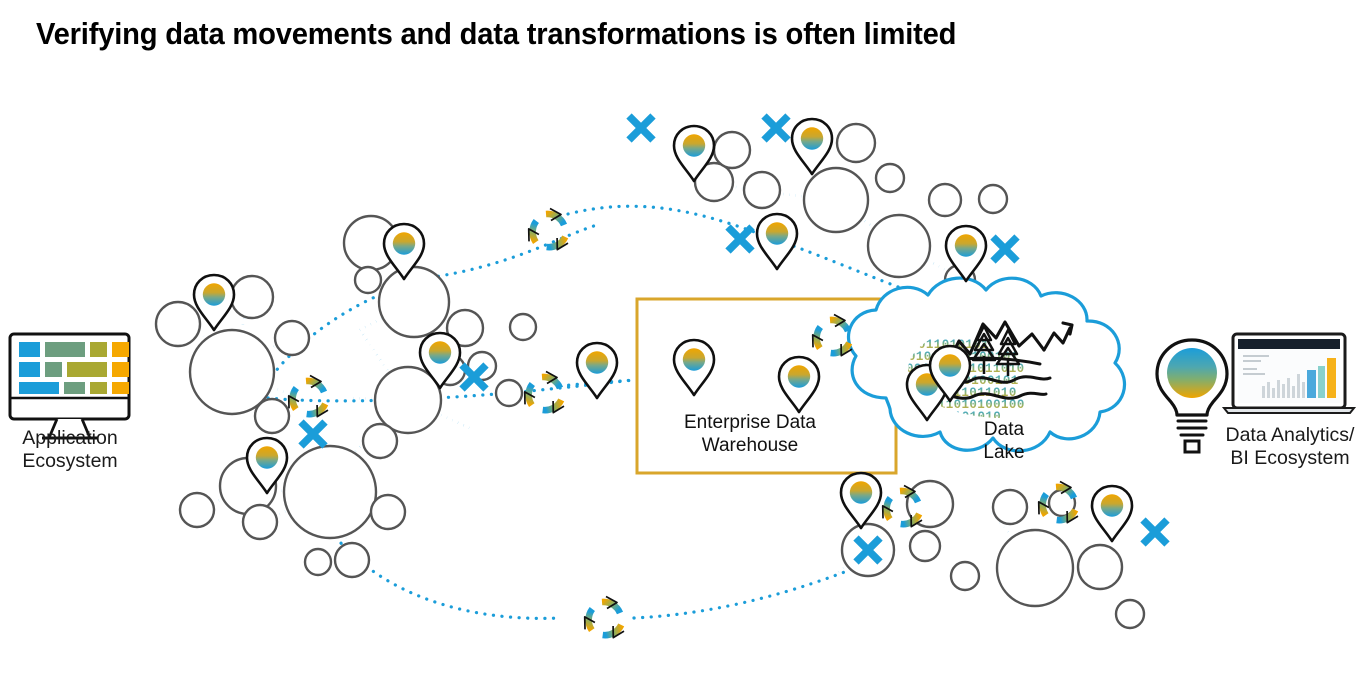  I want to click on data-lake-label: Data Lake, so click(1004, 441).